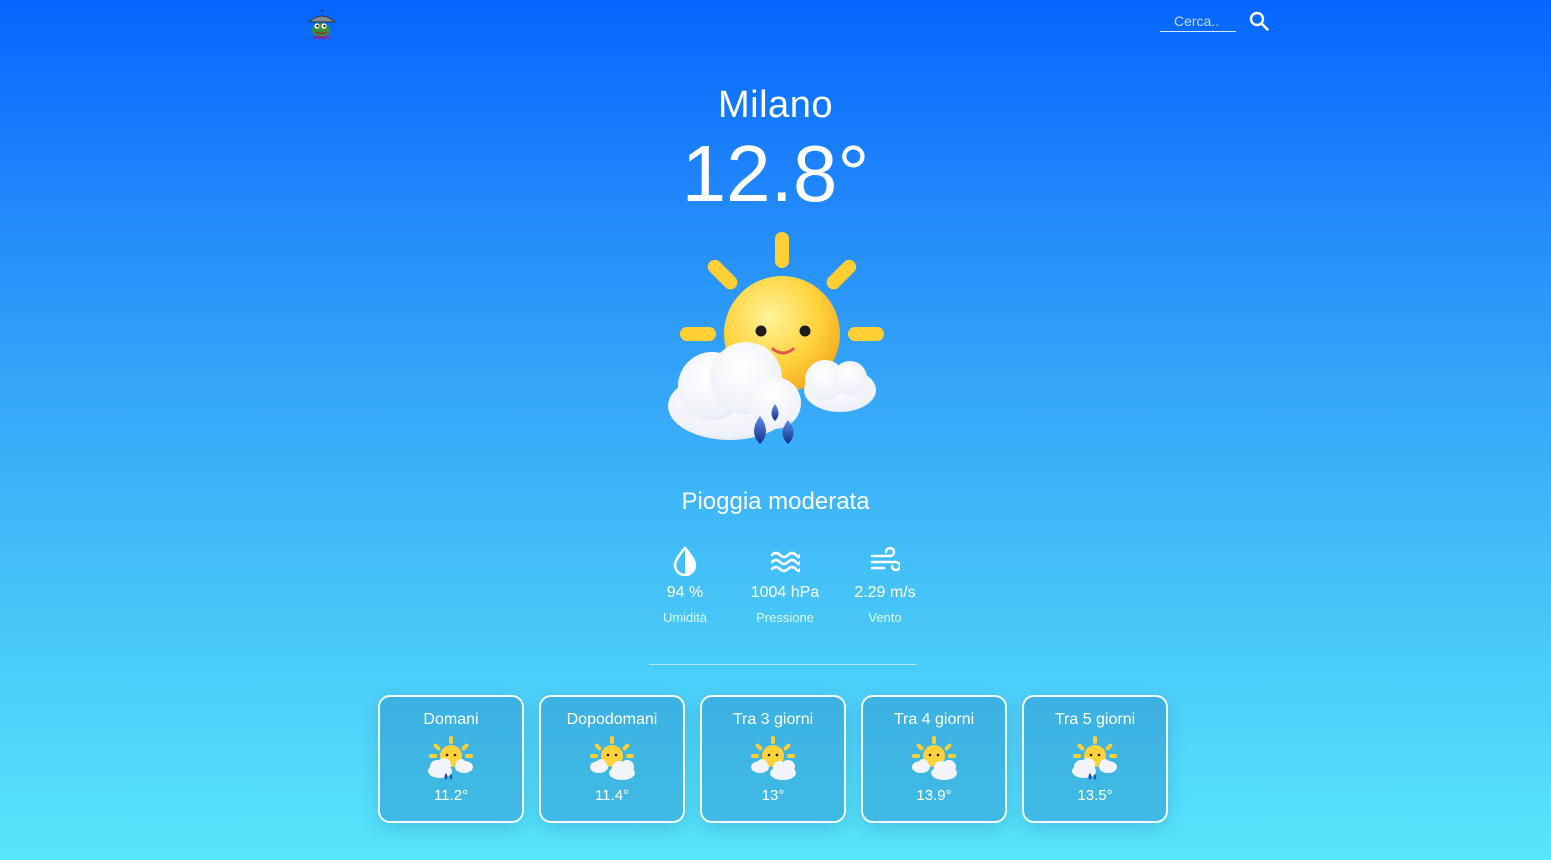  I want to click on weather-description: Pioggia moderata, so click(775, 501).